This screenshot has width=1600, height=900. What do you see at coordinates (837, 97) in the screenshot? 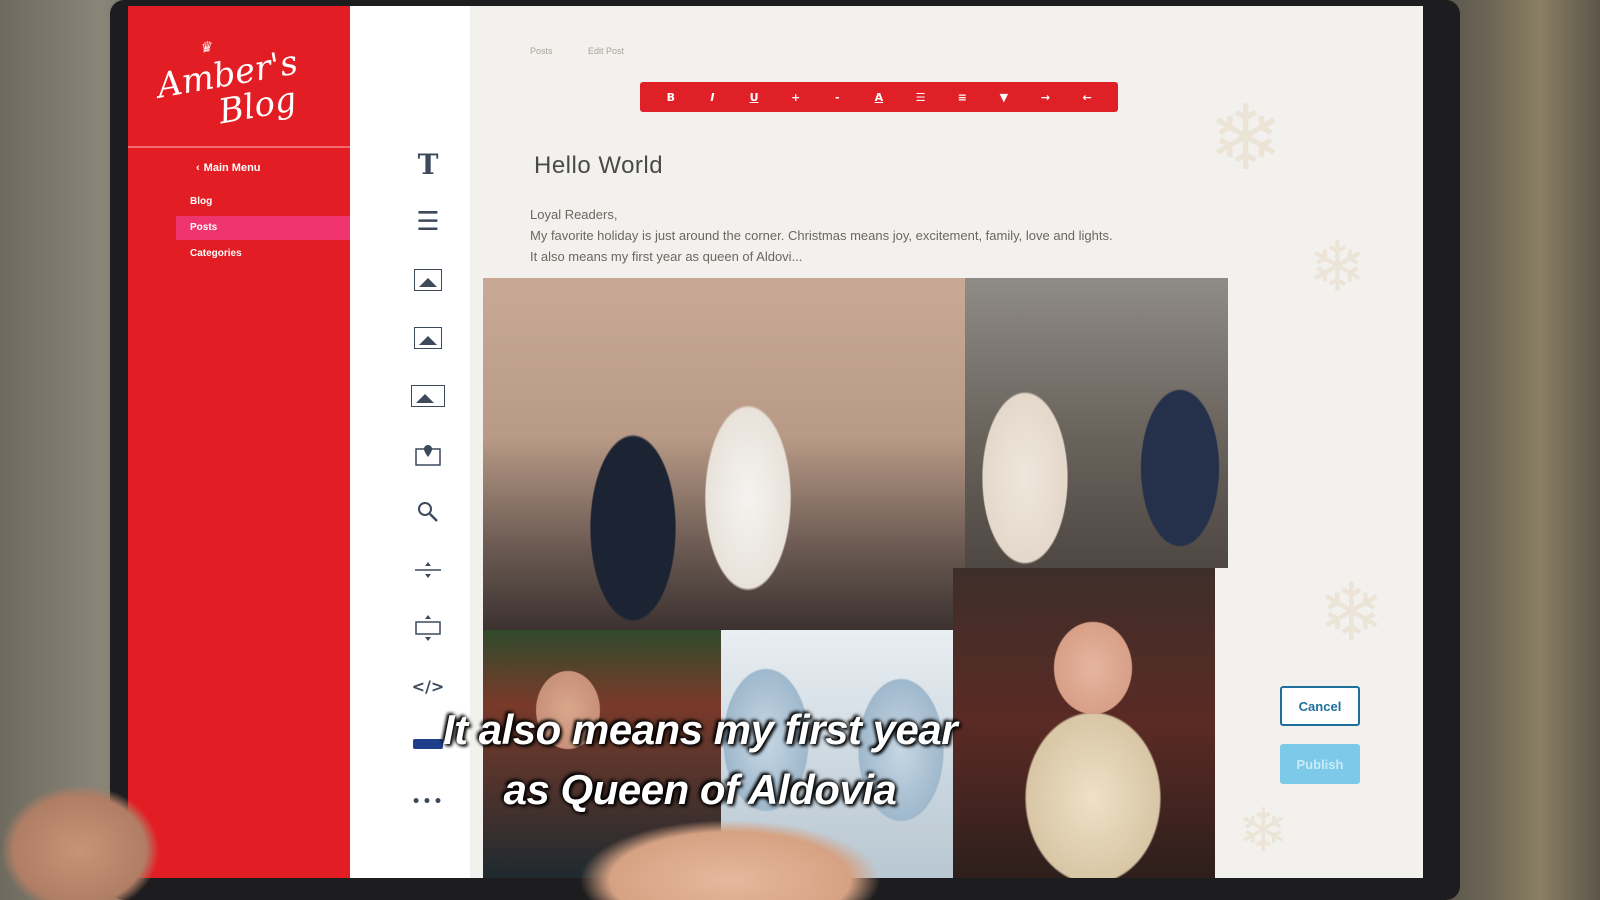
I see `decrease-font-button: -` at bounding box center [837, 97].